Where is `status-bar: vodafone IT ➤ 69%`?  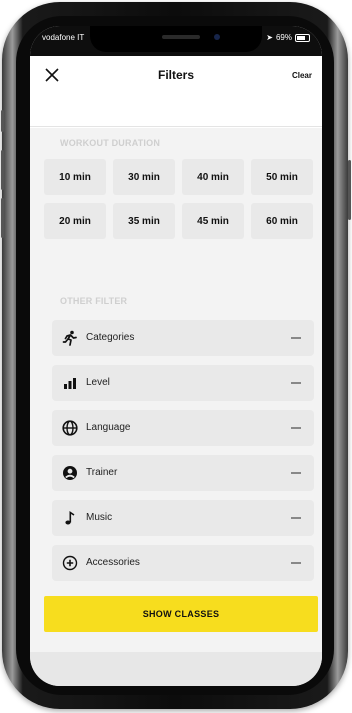
status-bar: vodafone IT ➤ 69% is located at coordinates (176, 41).